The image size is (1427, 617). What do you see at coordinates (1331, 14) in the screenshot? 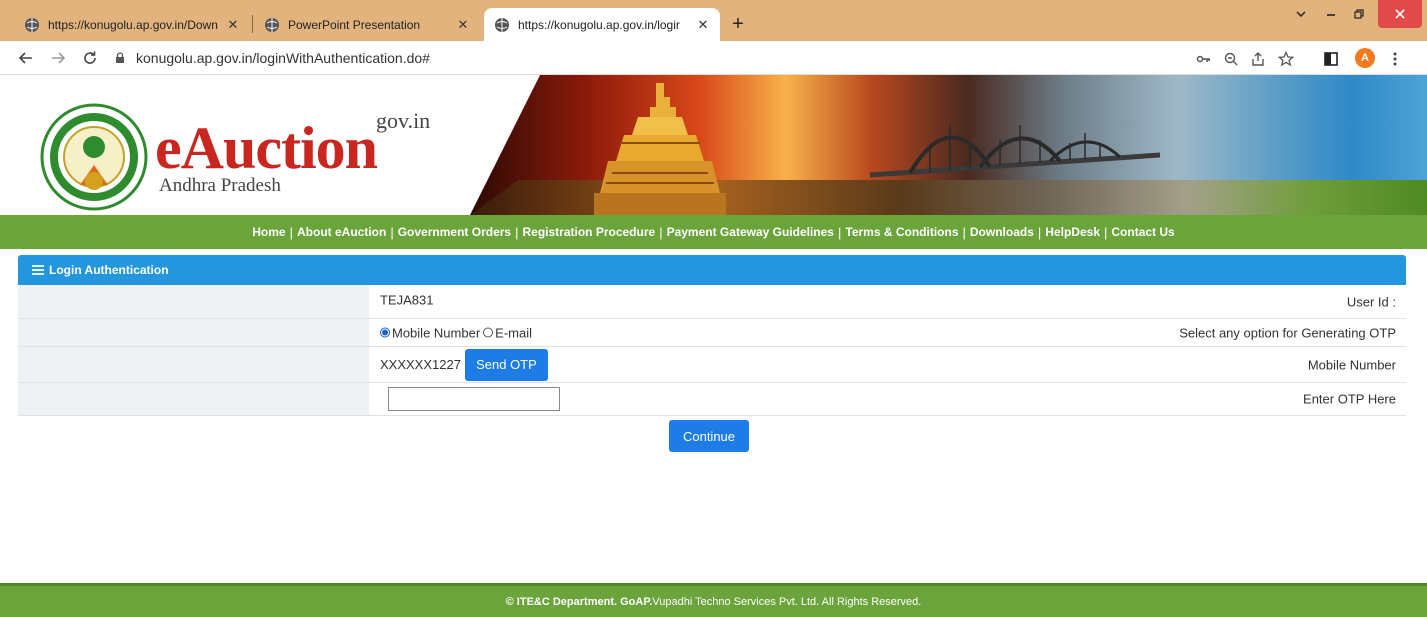
I see `minimize-icon` at bounding box center [1331, 14].